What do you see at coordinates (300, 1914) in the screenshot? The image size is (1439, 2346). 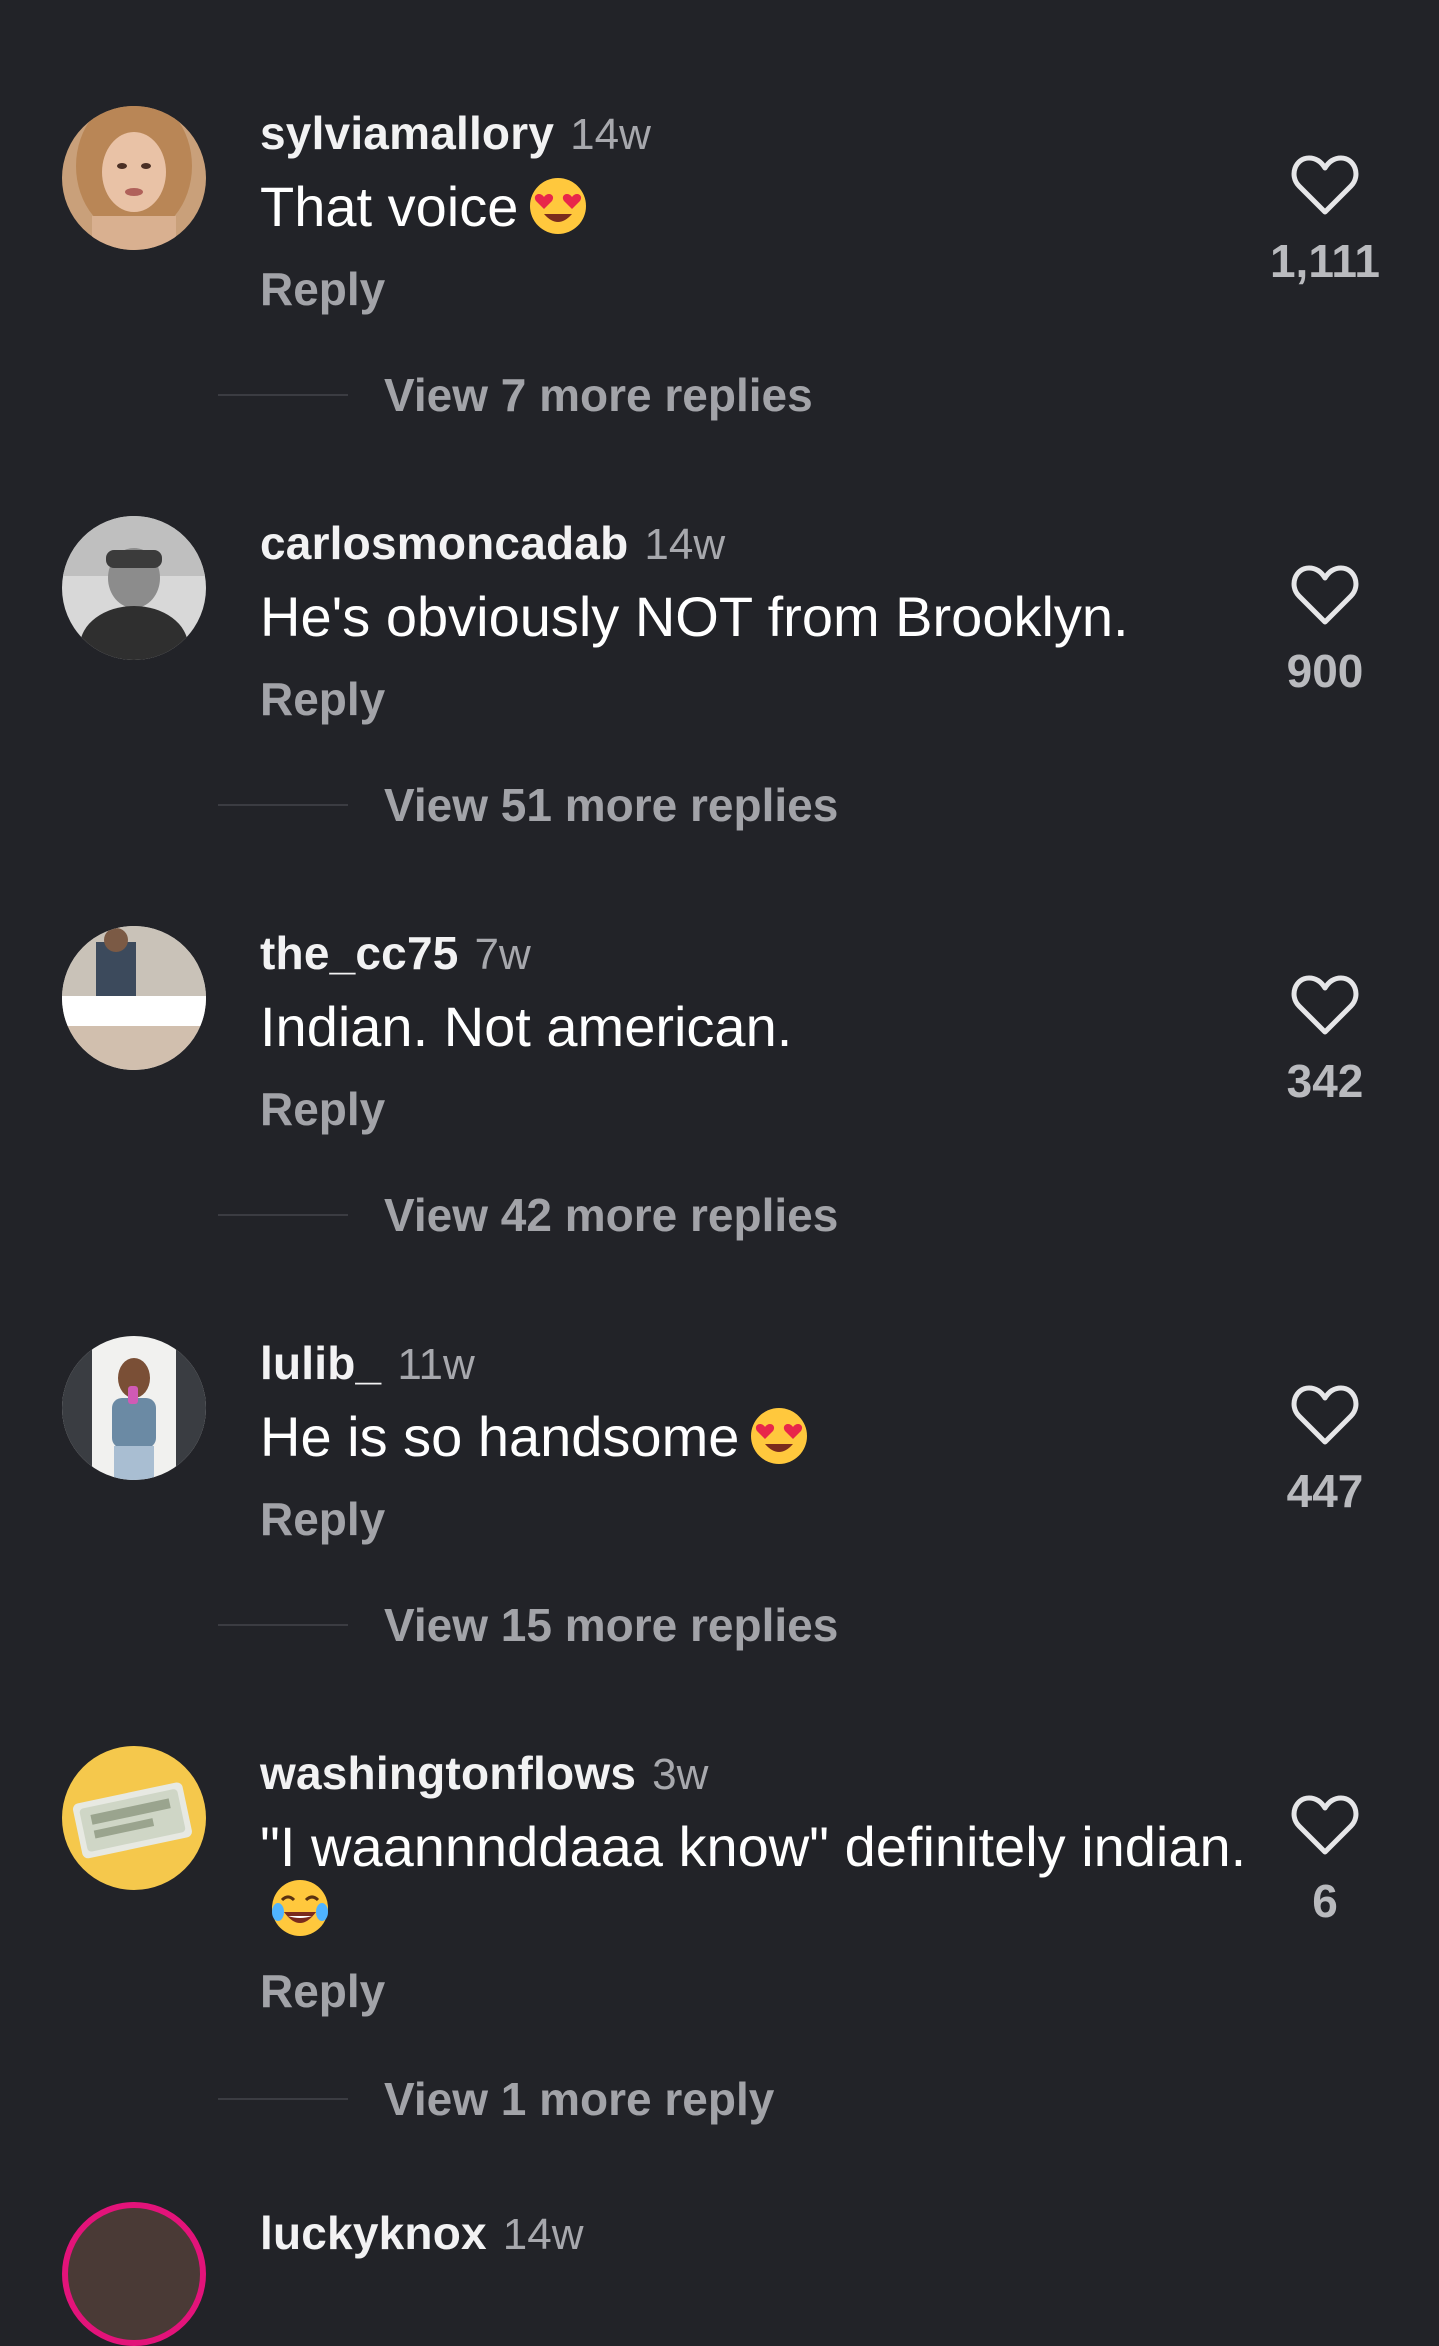 I see `tears-of-joy-emoji-icon` at bounding box center [300, 1914].